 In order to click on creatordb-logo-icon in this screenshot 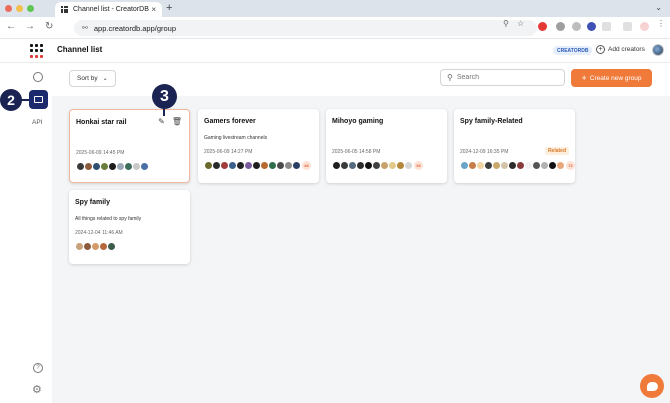, I will do `click(37, 51)`.